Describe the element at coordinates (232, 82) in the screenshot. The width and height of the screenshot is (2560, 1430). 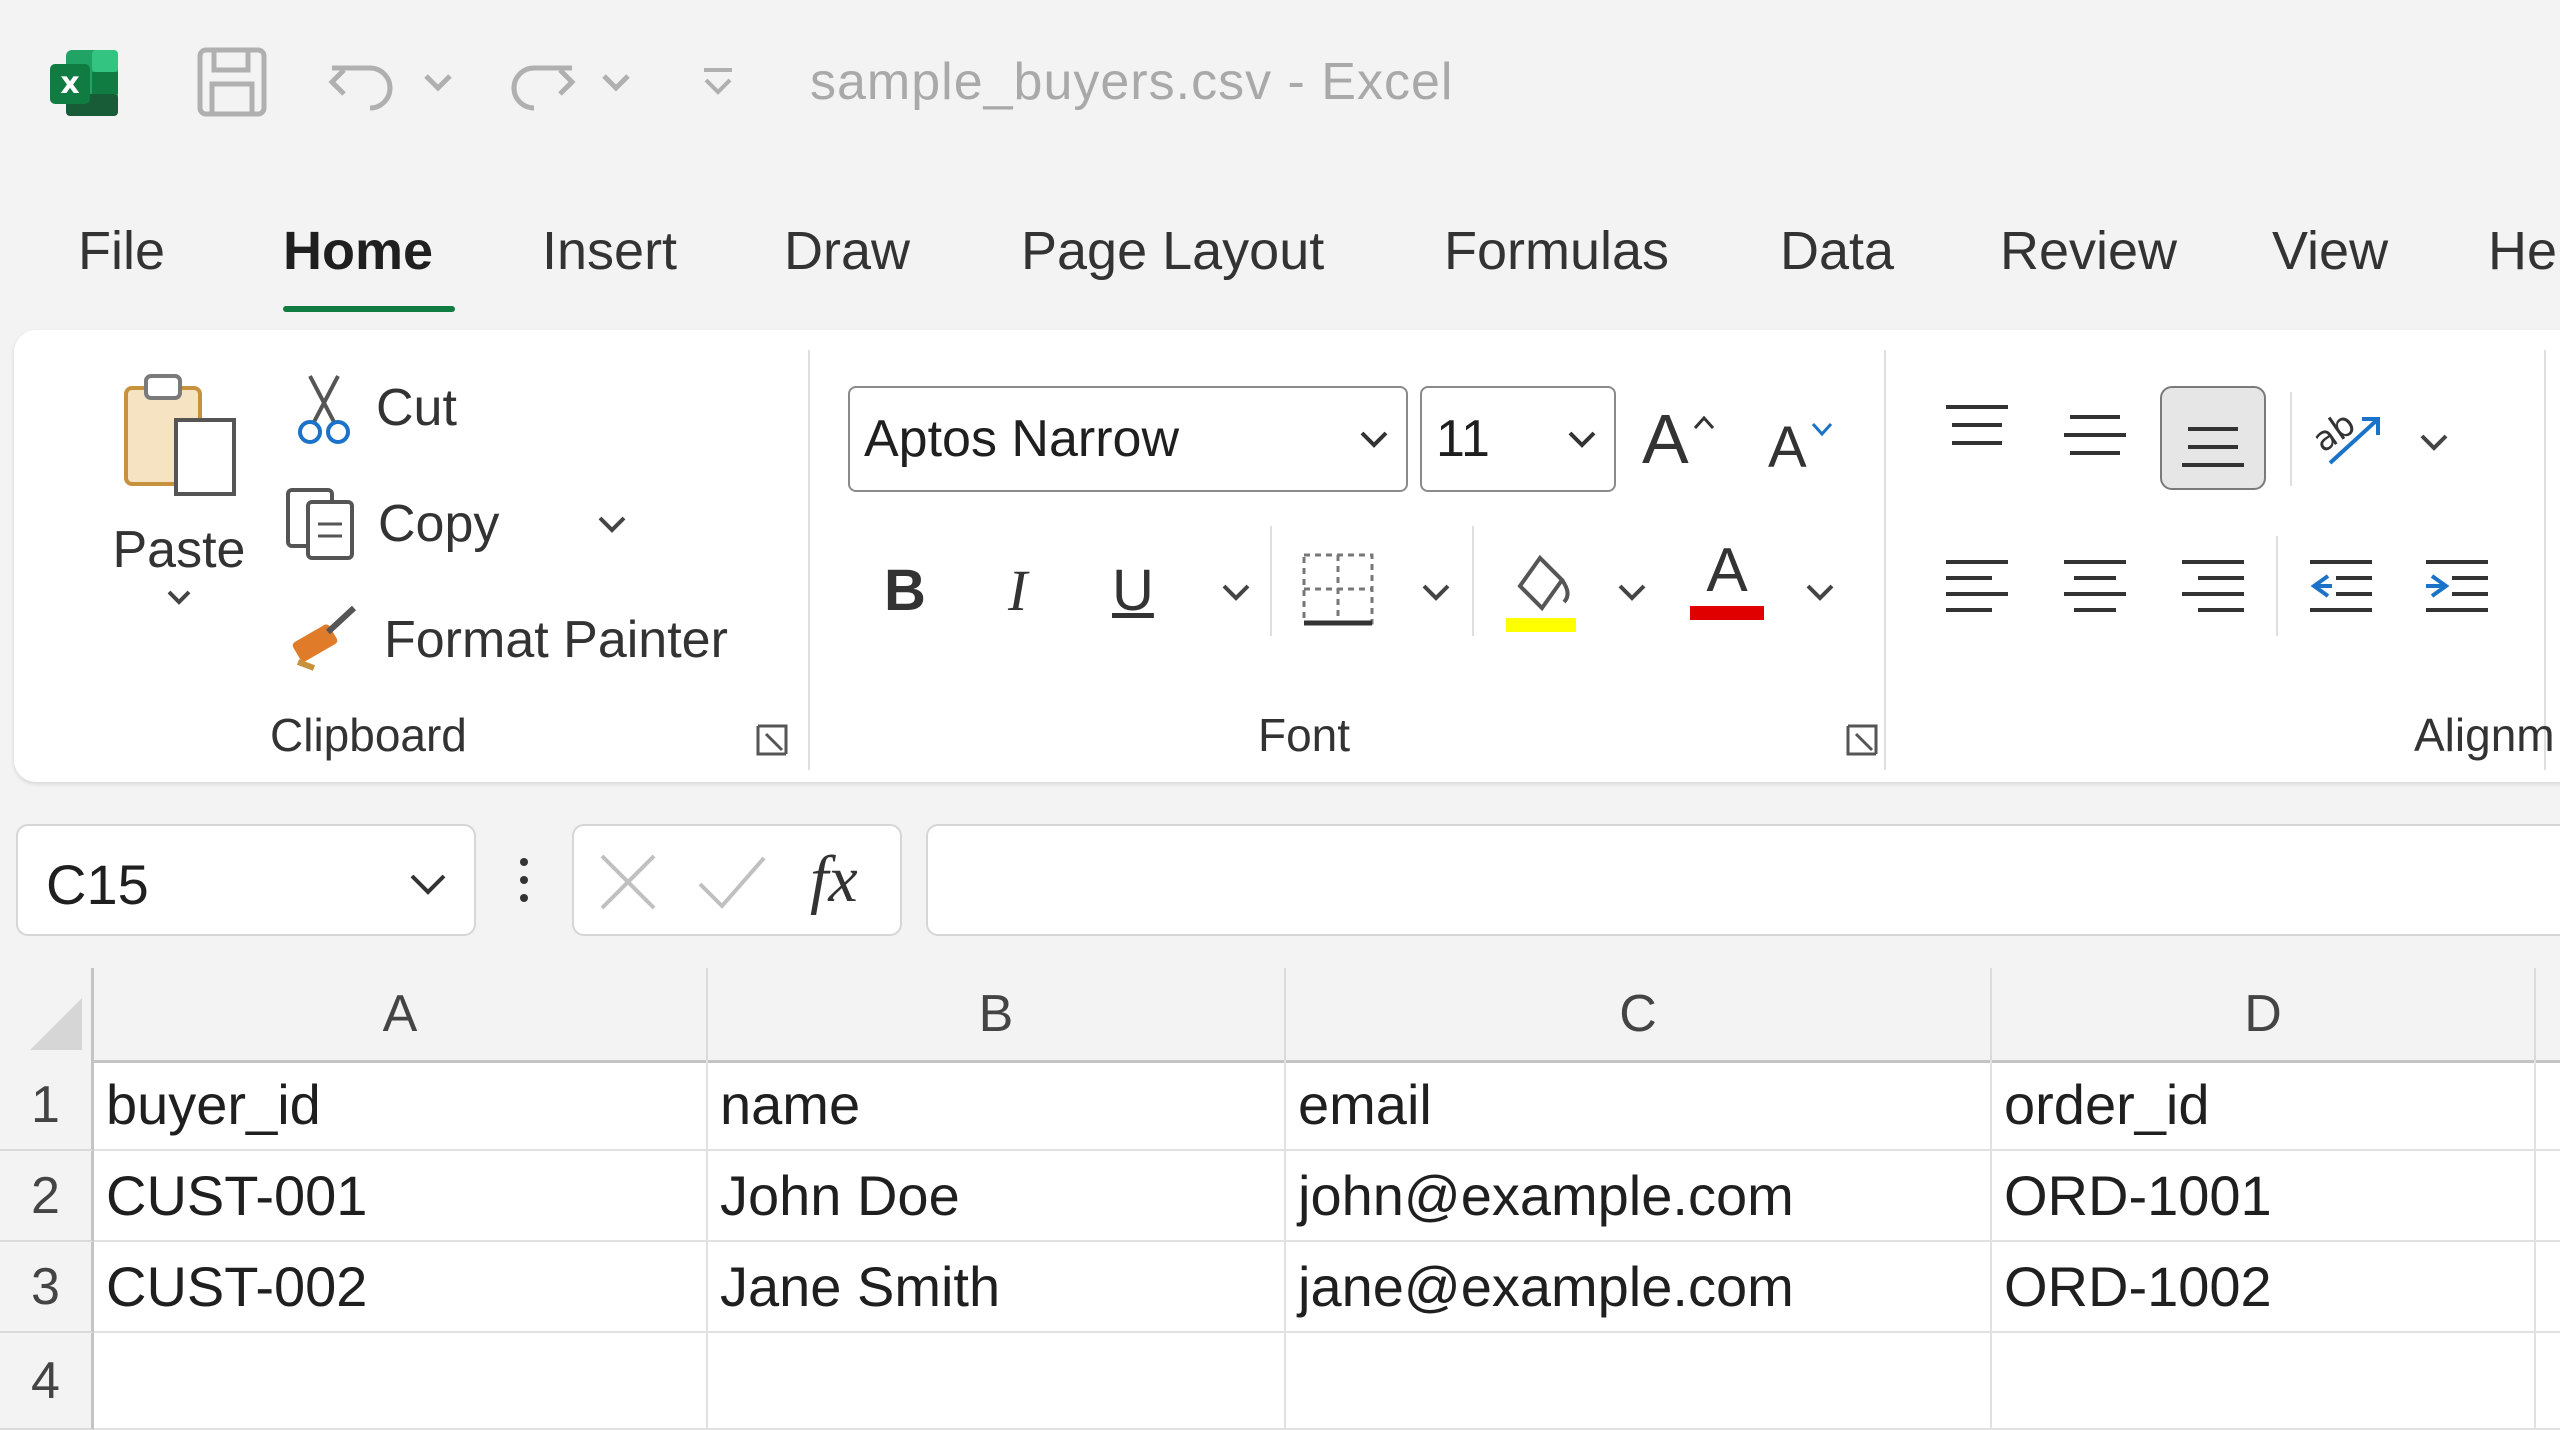
I see `save-button` at that location.